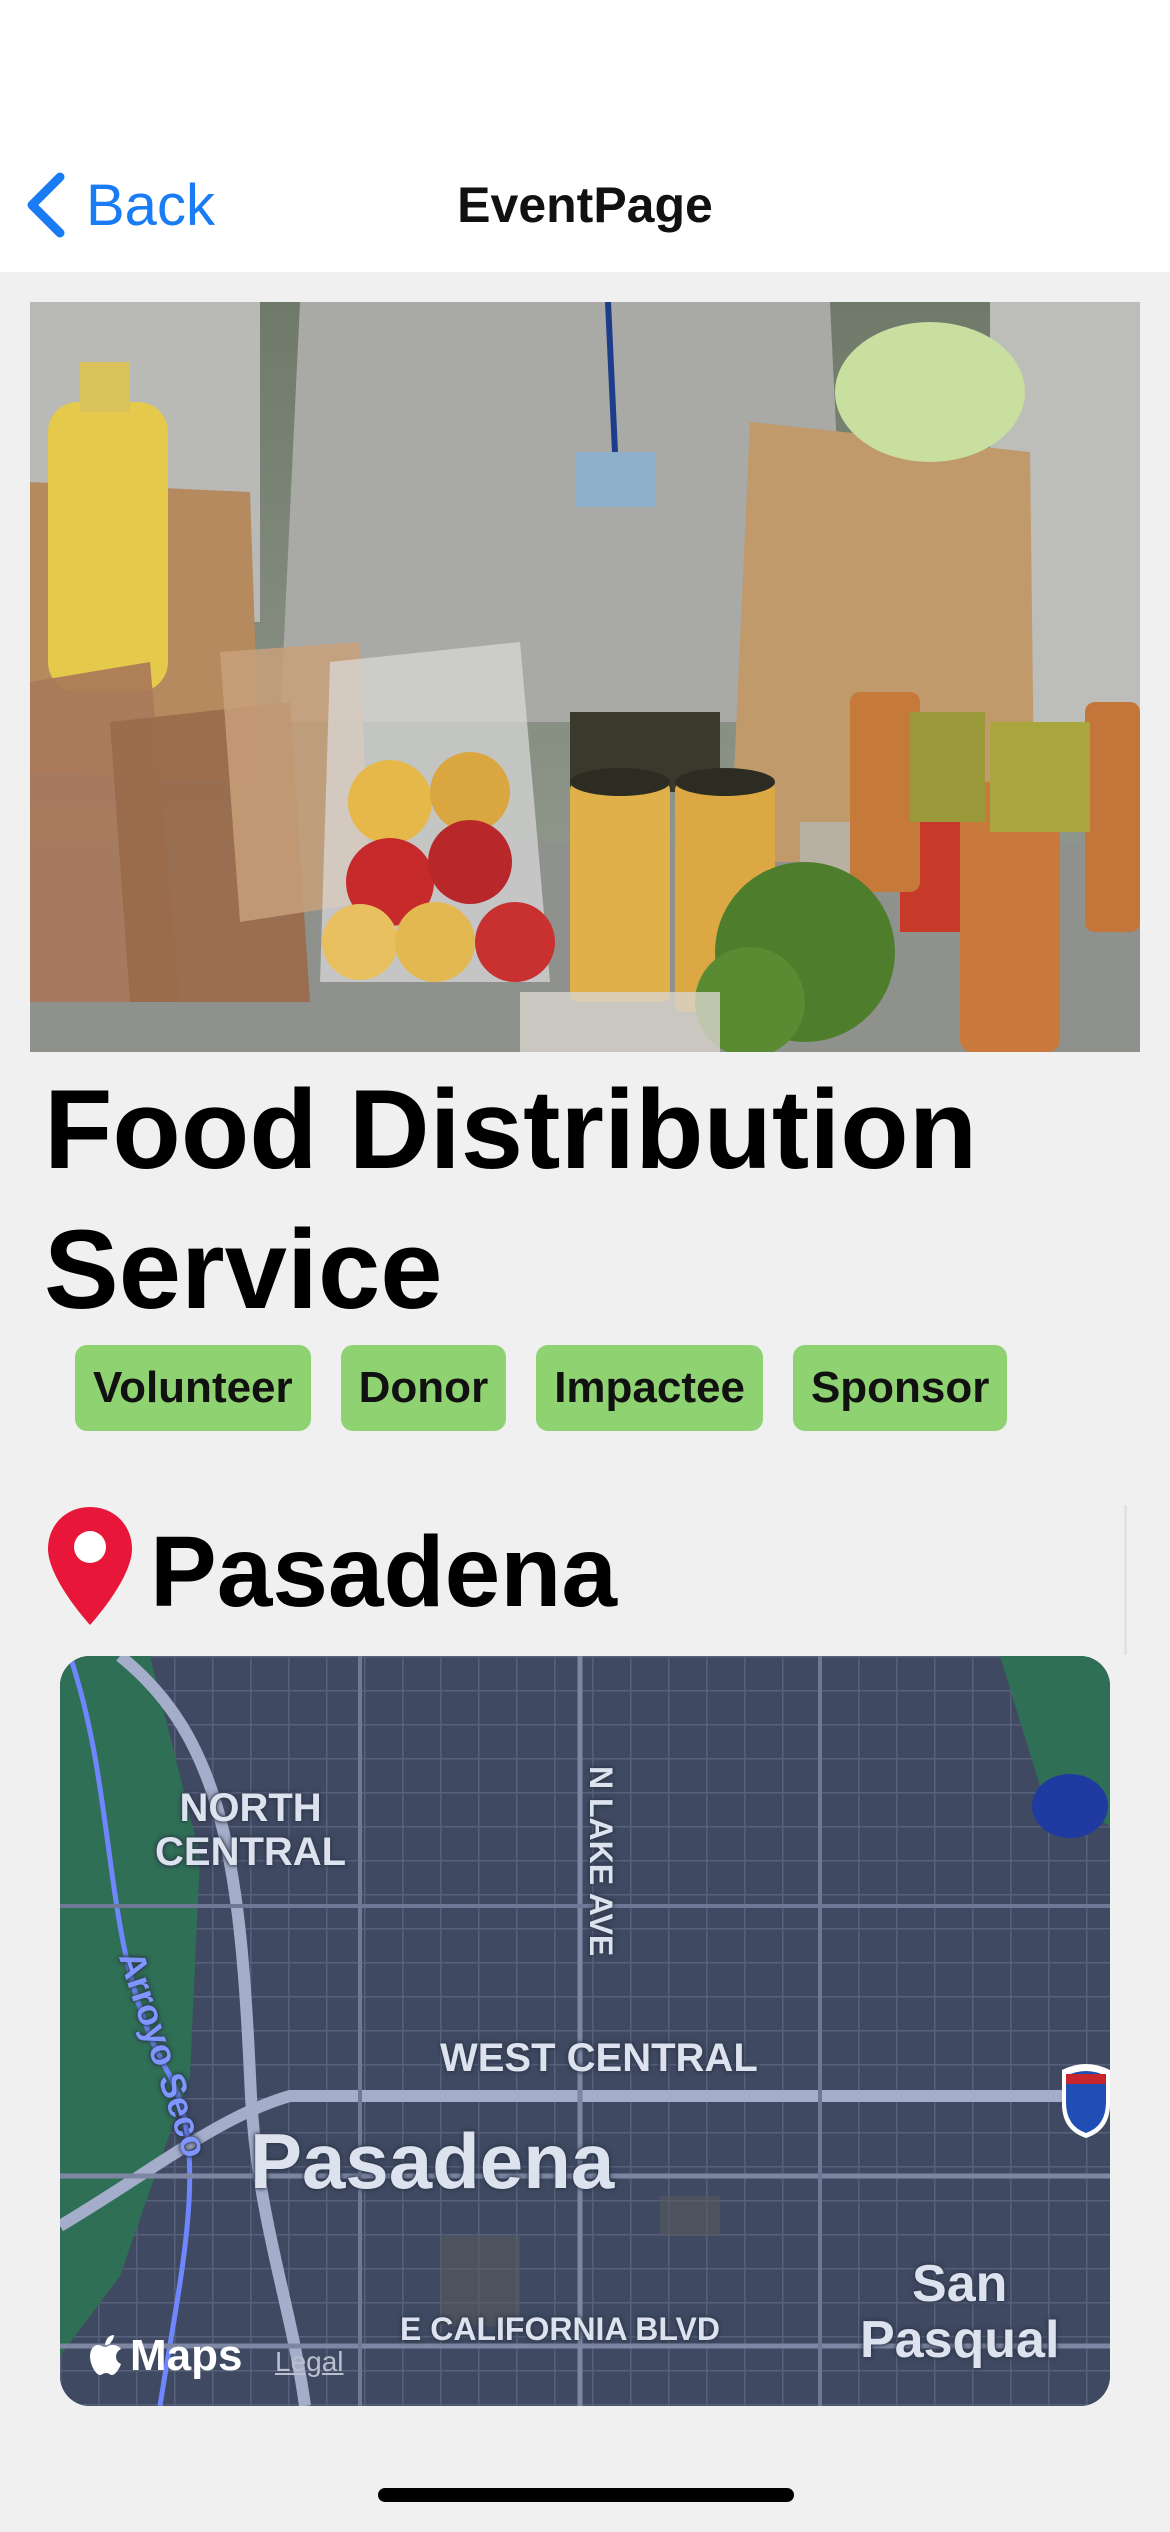 This screenshot has width=1170, height=2532. What do you see at coordinates (383, 1572) in the screenshot?
I see `location-name: Pasadena` at bounding box center [383, 1572].